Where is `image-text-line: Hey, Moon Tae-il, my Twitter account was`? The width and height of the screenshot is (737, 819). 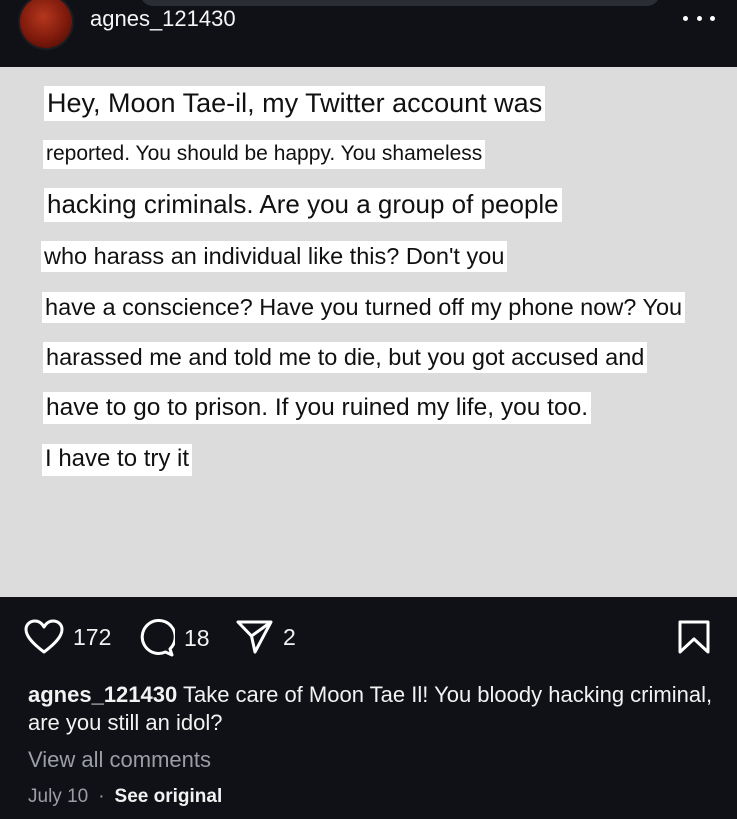
image-text-line: Hey, Moon Tae-il, my Twitter account was is located at coordinates (295, 104).